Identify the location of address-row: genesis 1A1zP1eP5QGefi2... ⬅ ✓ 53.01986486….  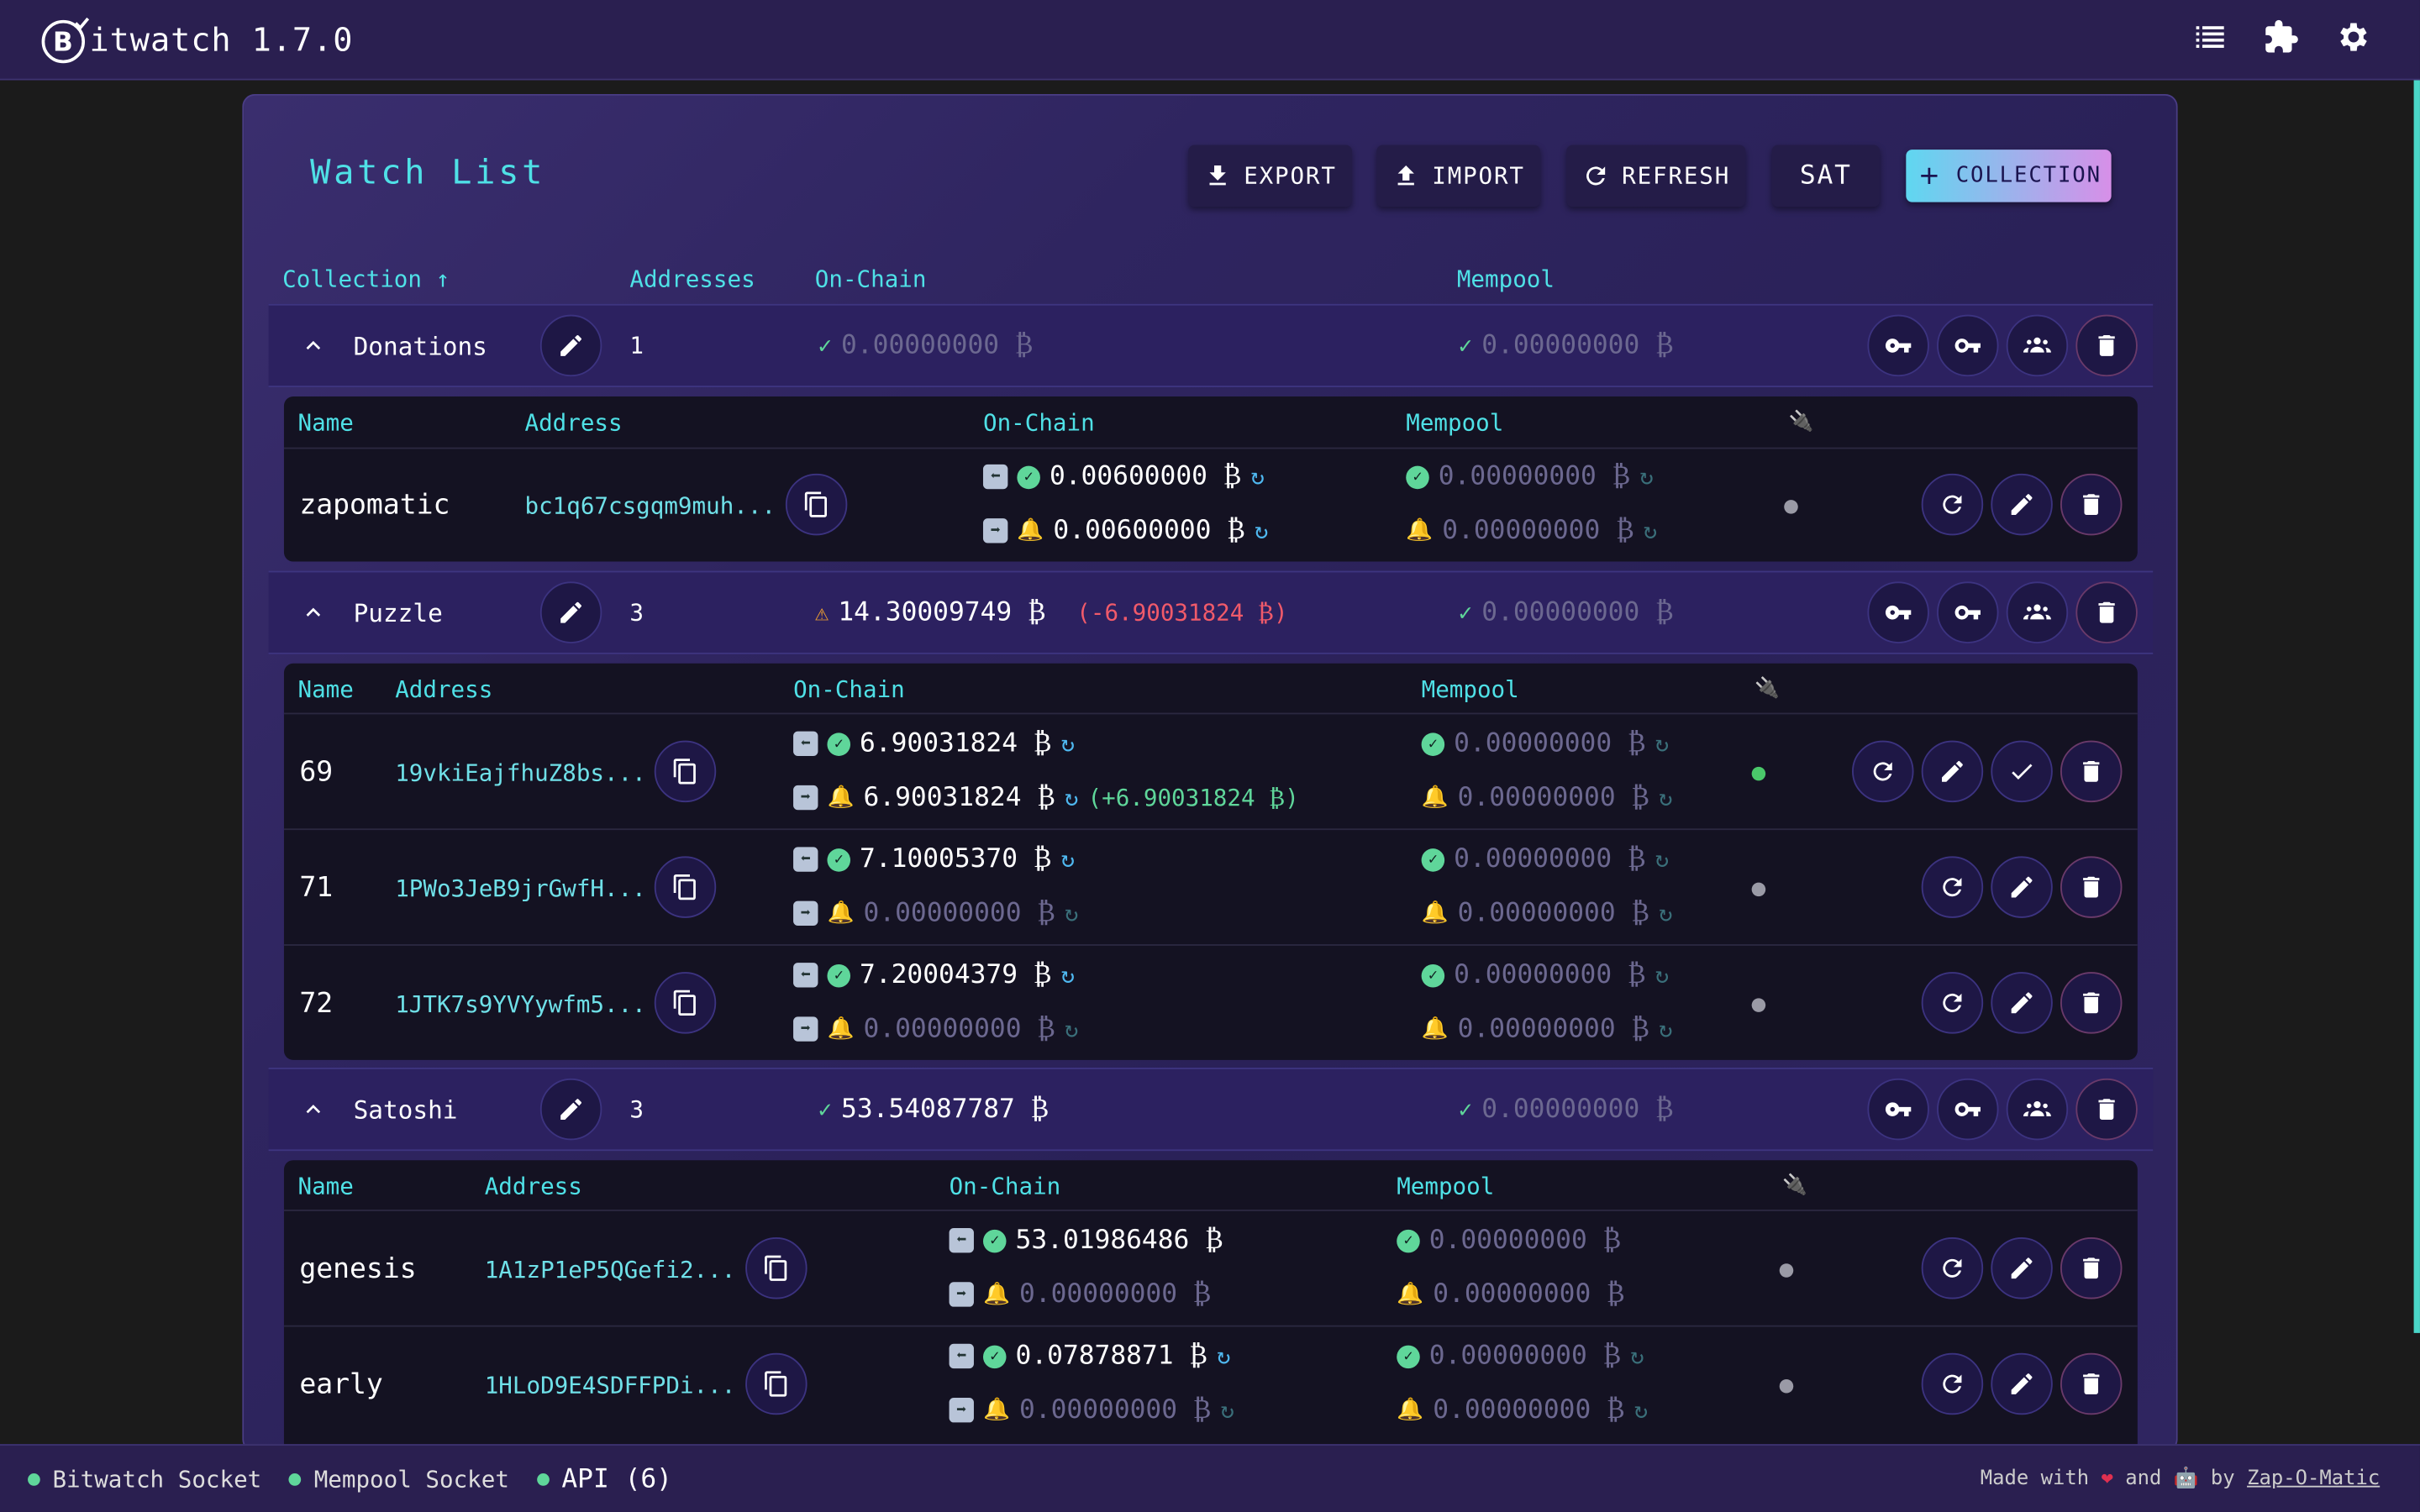
(1210, 1267).